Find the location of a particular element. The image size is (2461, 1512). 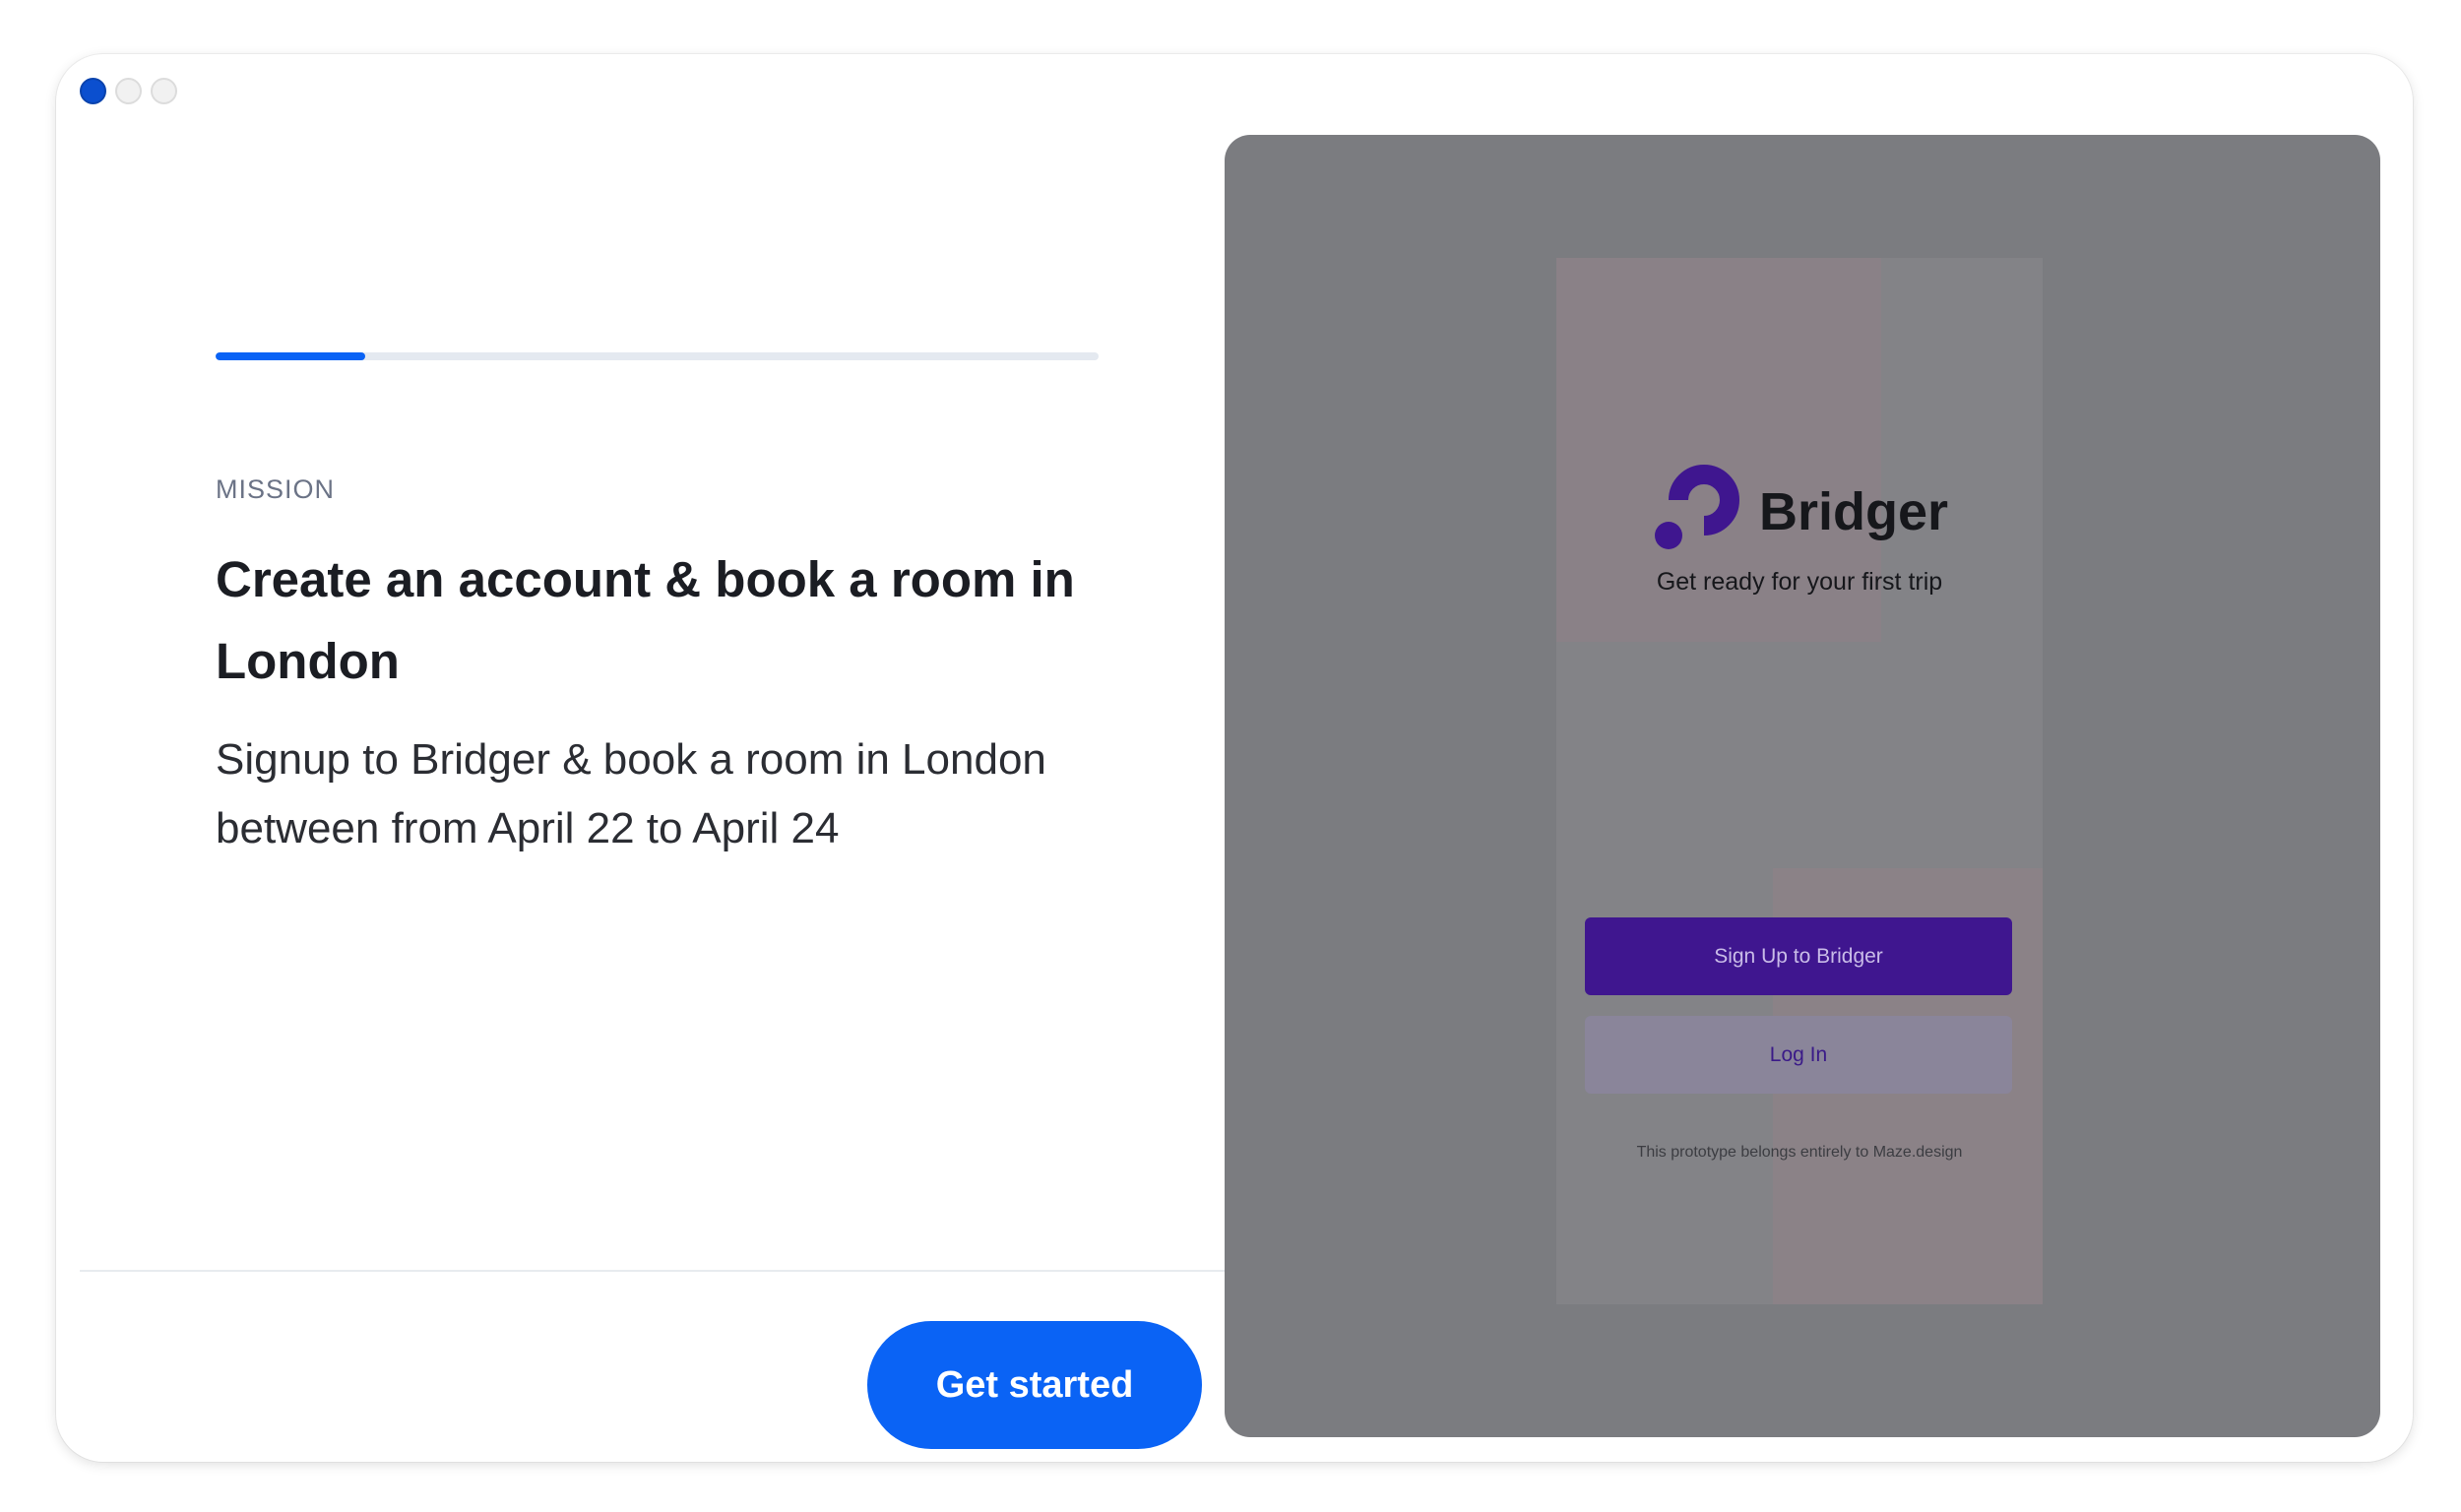

sign-up-button: Sign Up to Bridger is located at coordinates (1798, 956).